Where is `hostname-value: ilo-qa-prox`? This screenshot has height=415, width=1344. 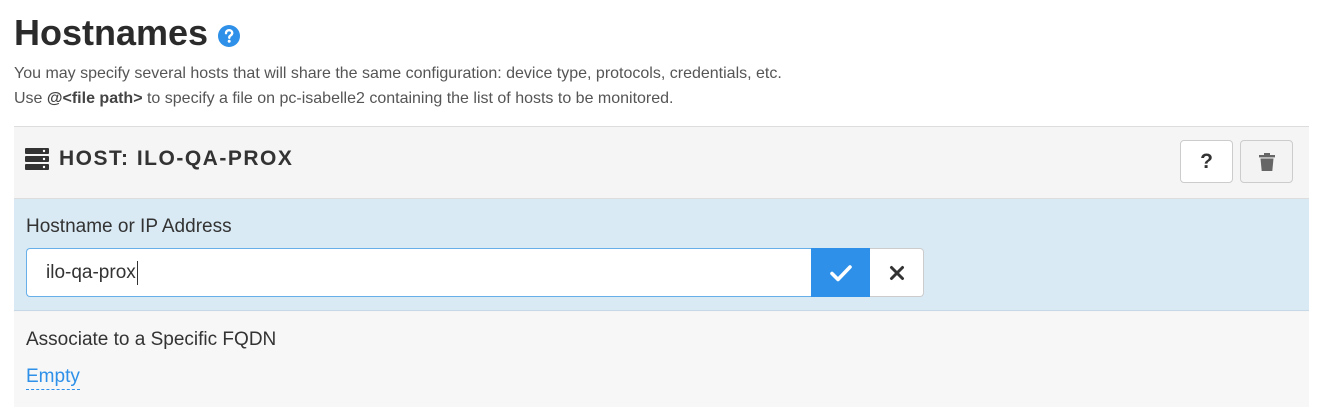 hostname-value: ilo-qa-prox is located at coordinates (91, 272).